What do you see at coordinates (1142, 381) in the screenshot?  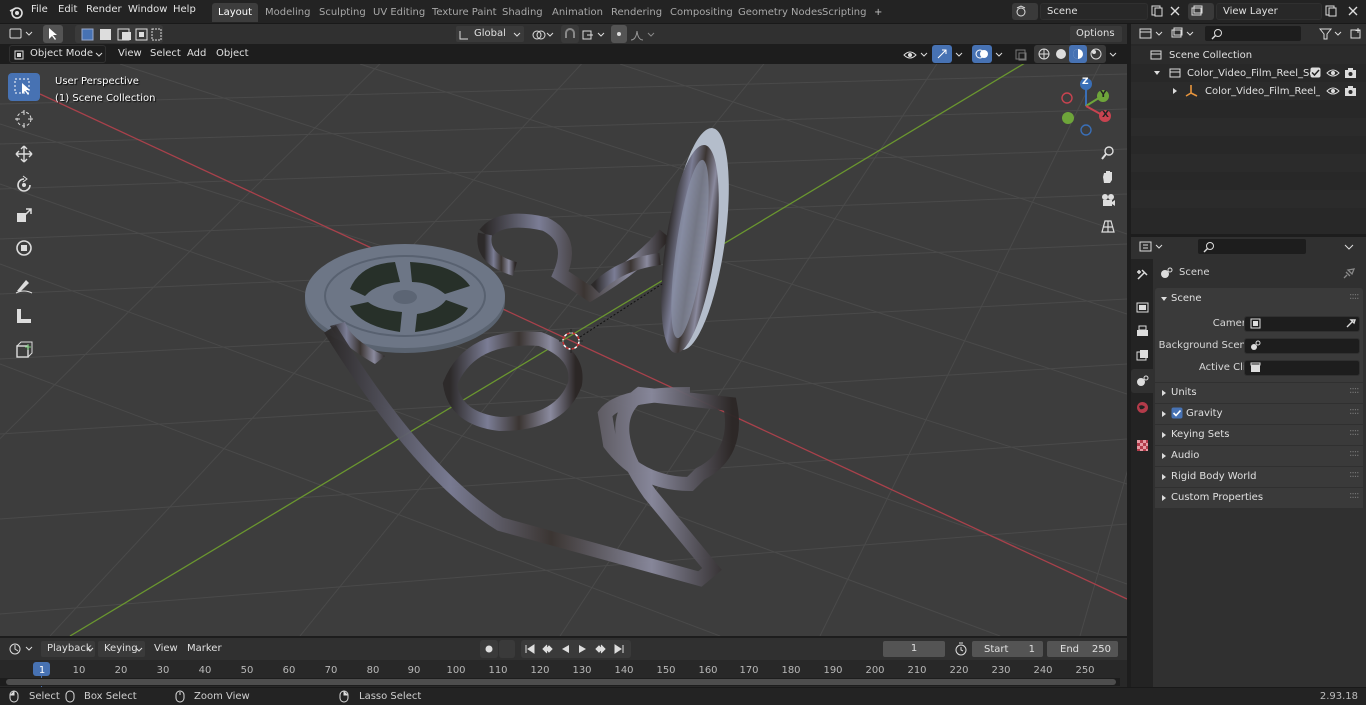 I see `scene-tab` at bounding box center [1142, 381].